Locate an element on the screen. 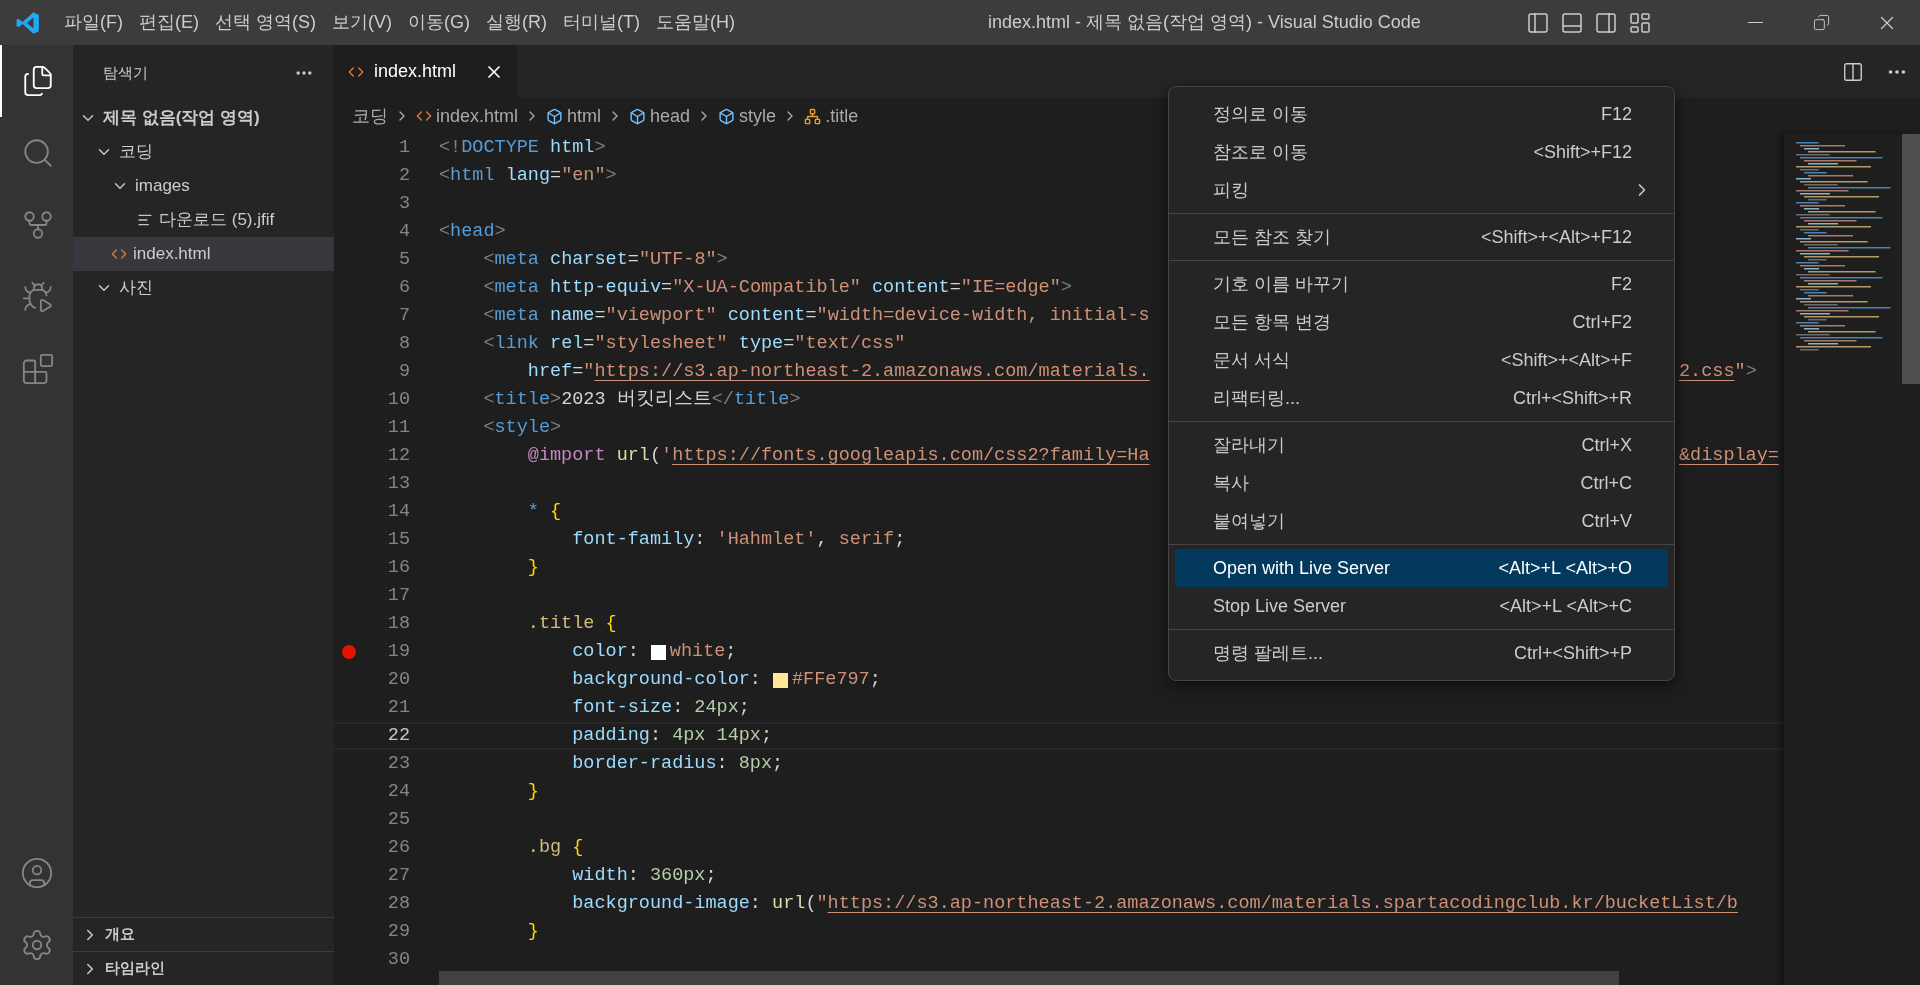 The height and width of the screenshot is (985, 1920). line-number: 16 is located at coordinates (398, 568).